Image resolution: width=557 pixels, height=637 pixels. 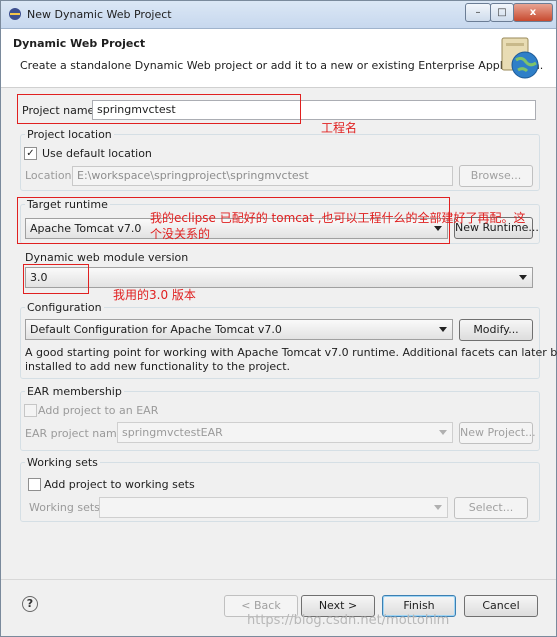 I want to click on ear-membership-label: EAR membership, so click(x=74, y=391).